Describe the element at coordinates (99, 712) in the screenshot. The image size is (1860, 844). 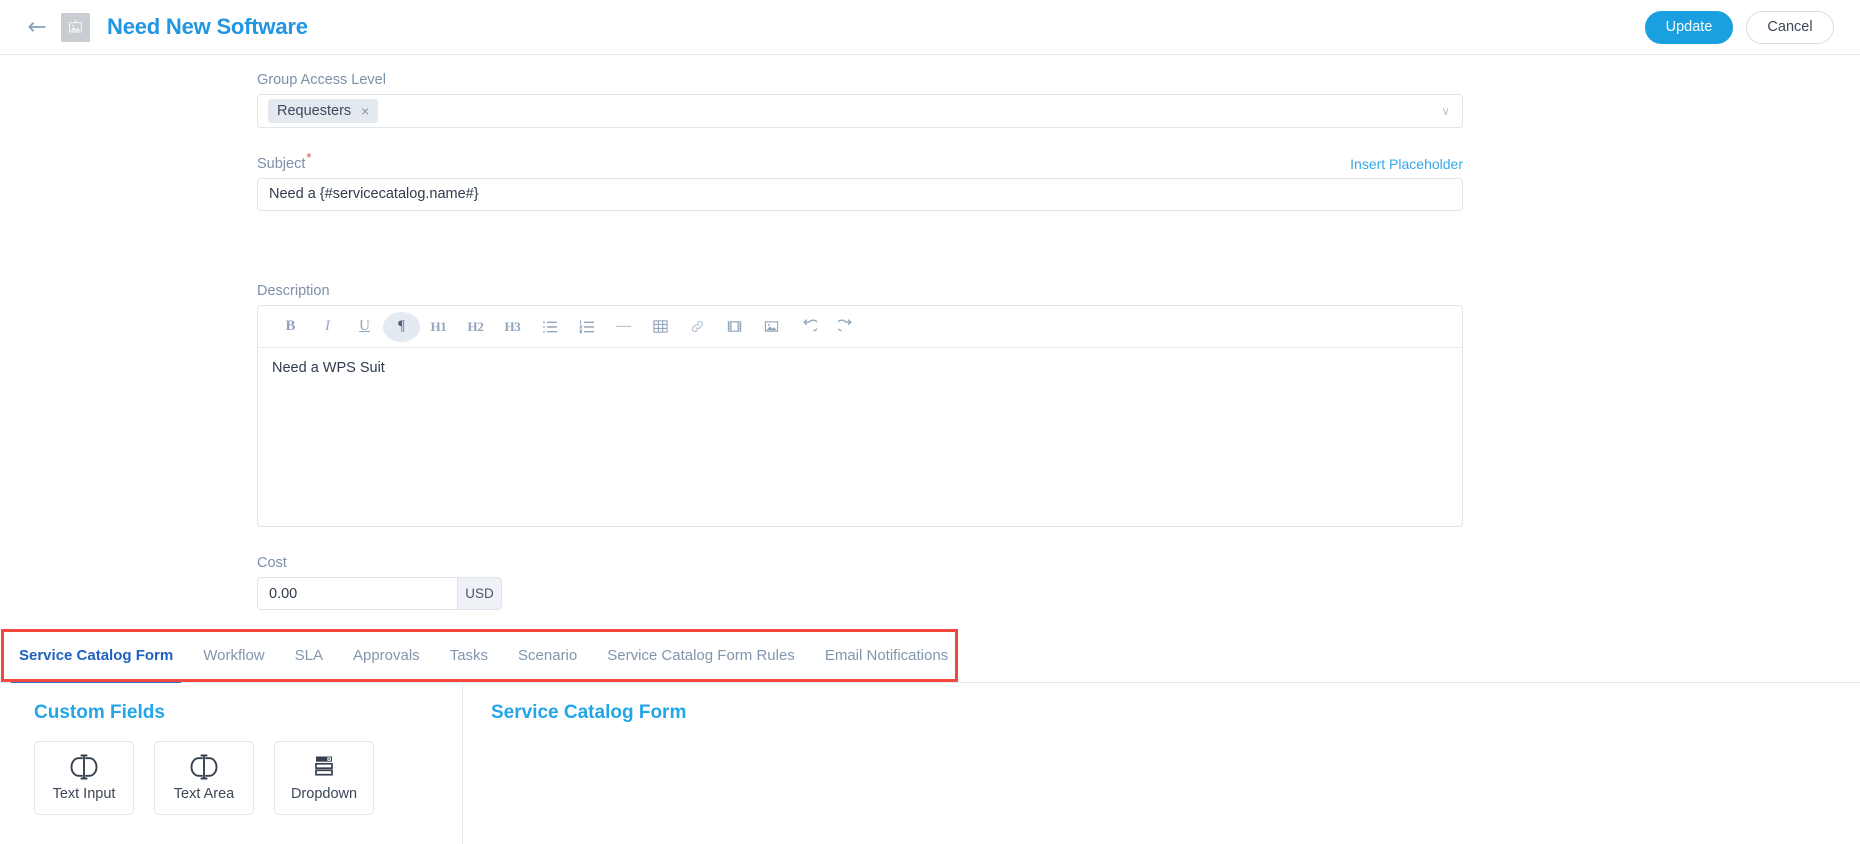
I see `custom-fields-title: Custom Fields` at that location.